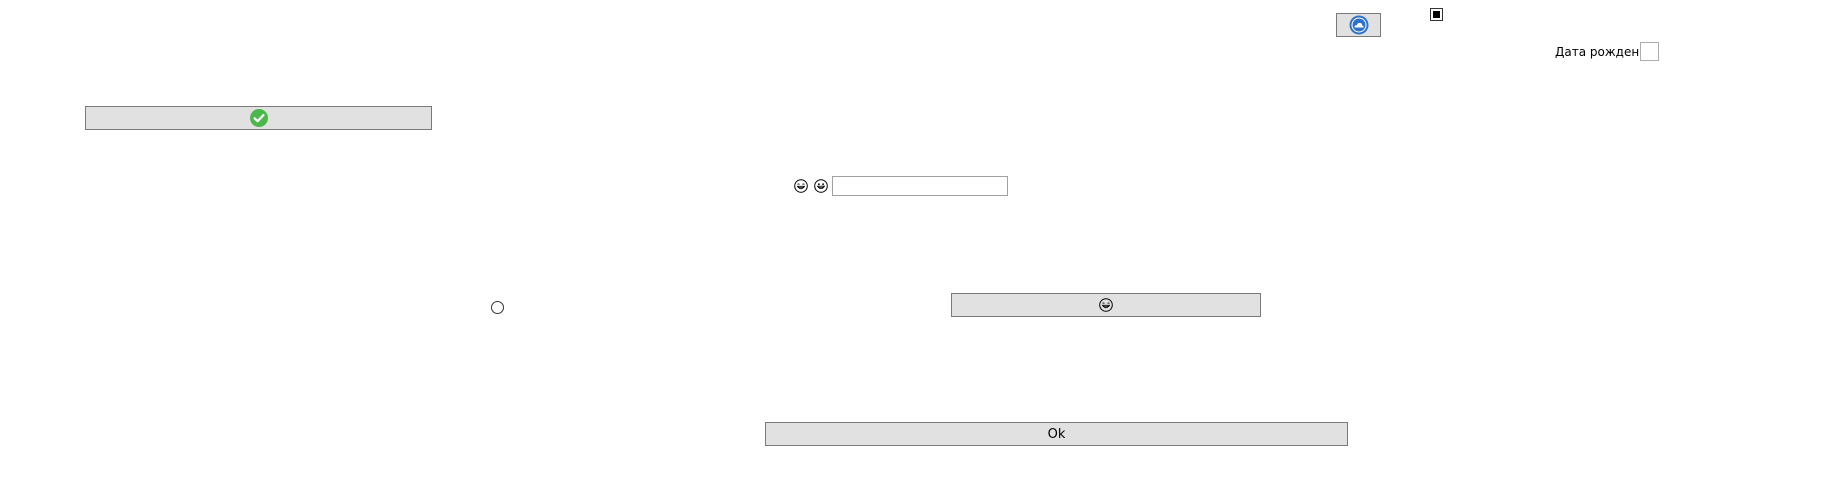 The image size is (1823, 486). What do you see at coordinates (920, 186) in the screenshot?
I see `text-input` at bounding box center [920, 186].